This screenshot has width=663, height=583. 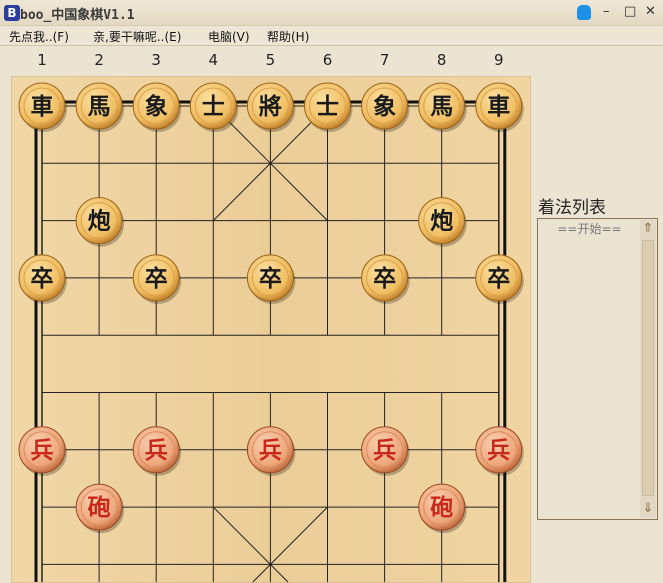 What do you see at coordinates (137, 36) in the screenshot?
I see `menu-edit: 亲,要干嘛呢..(E)` at bounding box center [137, 36].